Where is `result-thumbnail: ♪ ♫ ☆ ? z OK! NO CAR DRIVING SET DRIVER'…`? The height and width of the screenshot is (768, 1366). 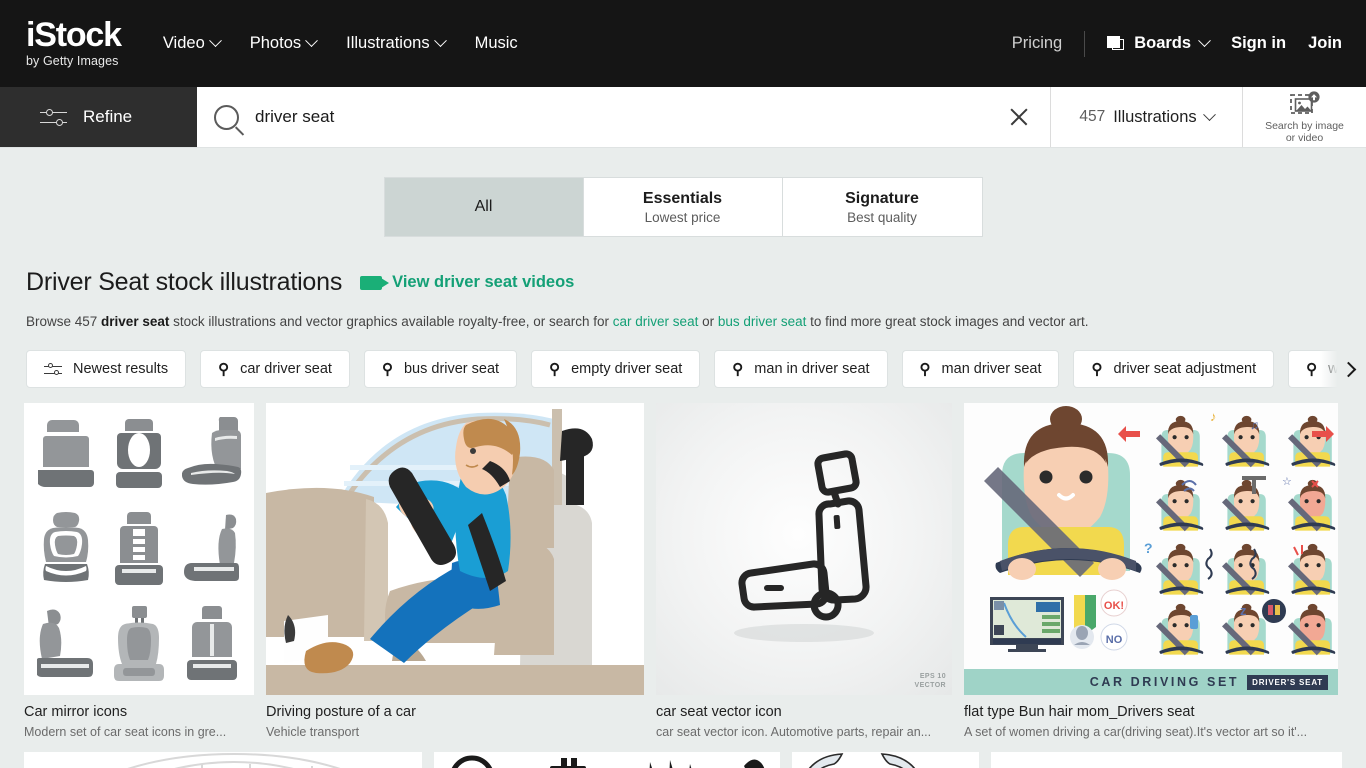 result-thumbnail: ♪ ♫ ☆ ? z OK! NO CAR DRIVING SET DRIVER'… is located at coordinates (1151, 549).